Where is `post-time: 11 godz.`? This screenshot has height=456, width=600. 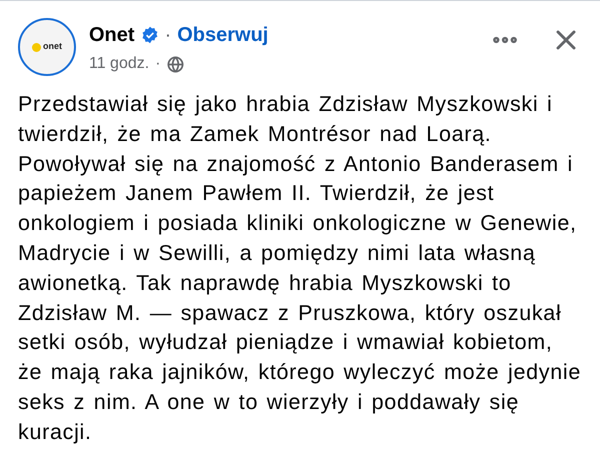
post-time: 11 godz. is located at coordinates (119, 64).